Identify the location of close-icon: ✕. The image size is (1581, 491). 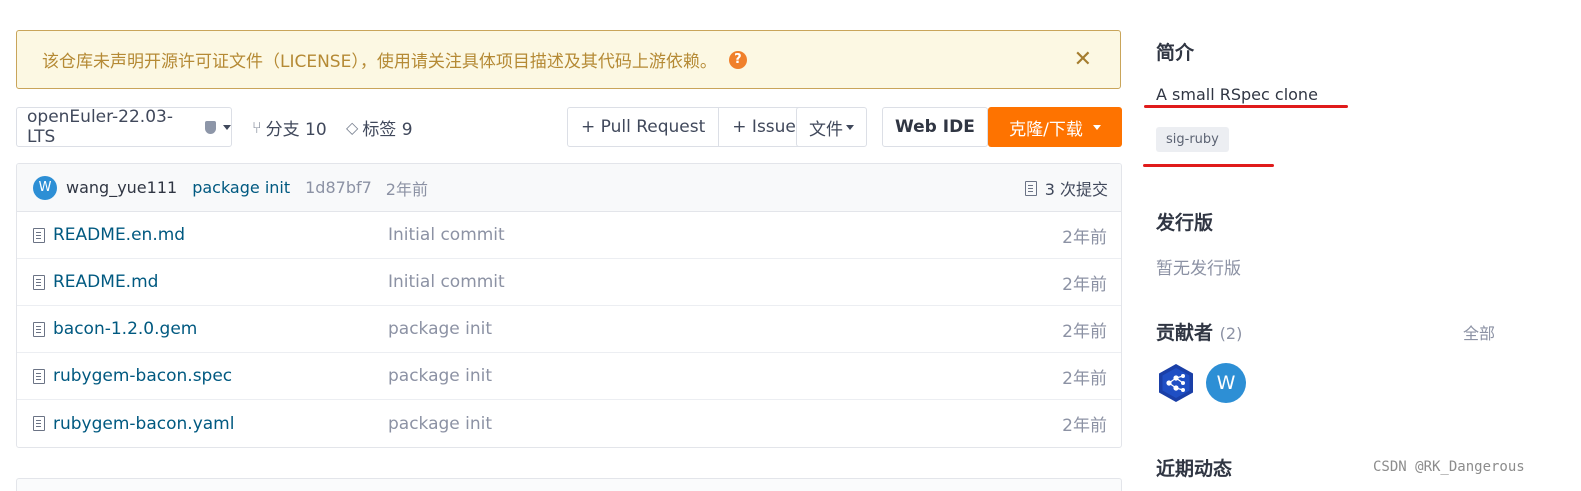
(1083, 59).